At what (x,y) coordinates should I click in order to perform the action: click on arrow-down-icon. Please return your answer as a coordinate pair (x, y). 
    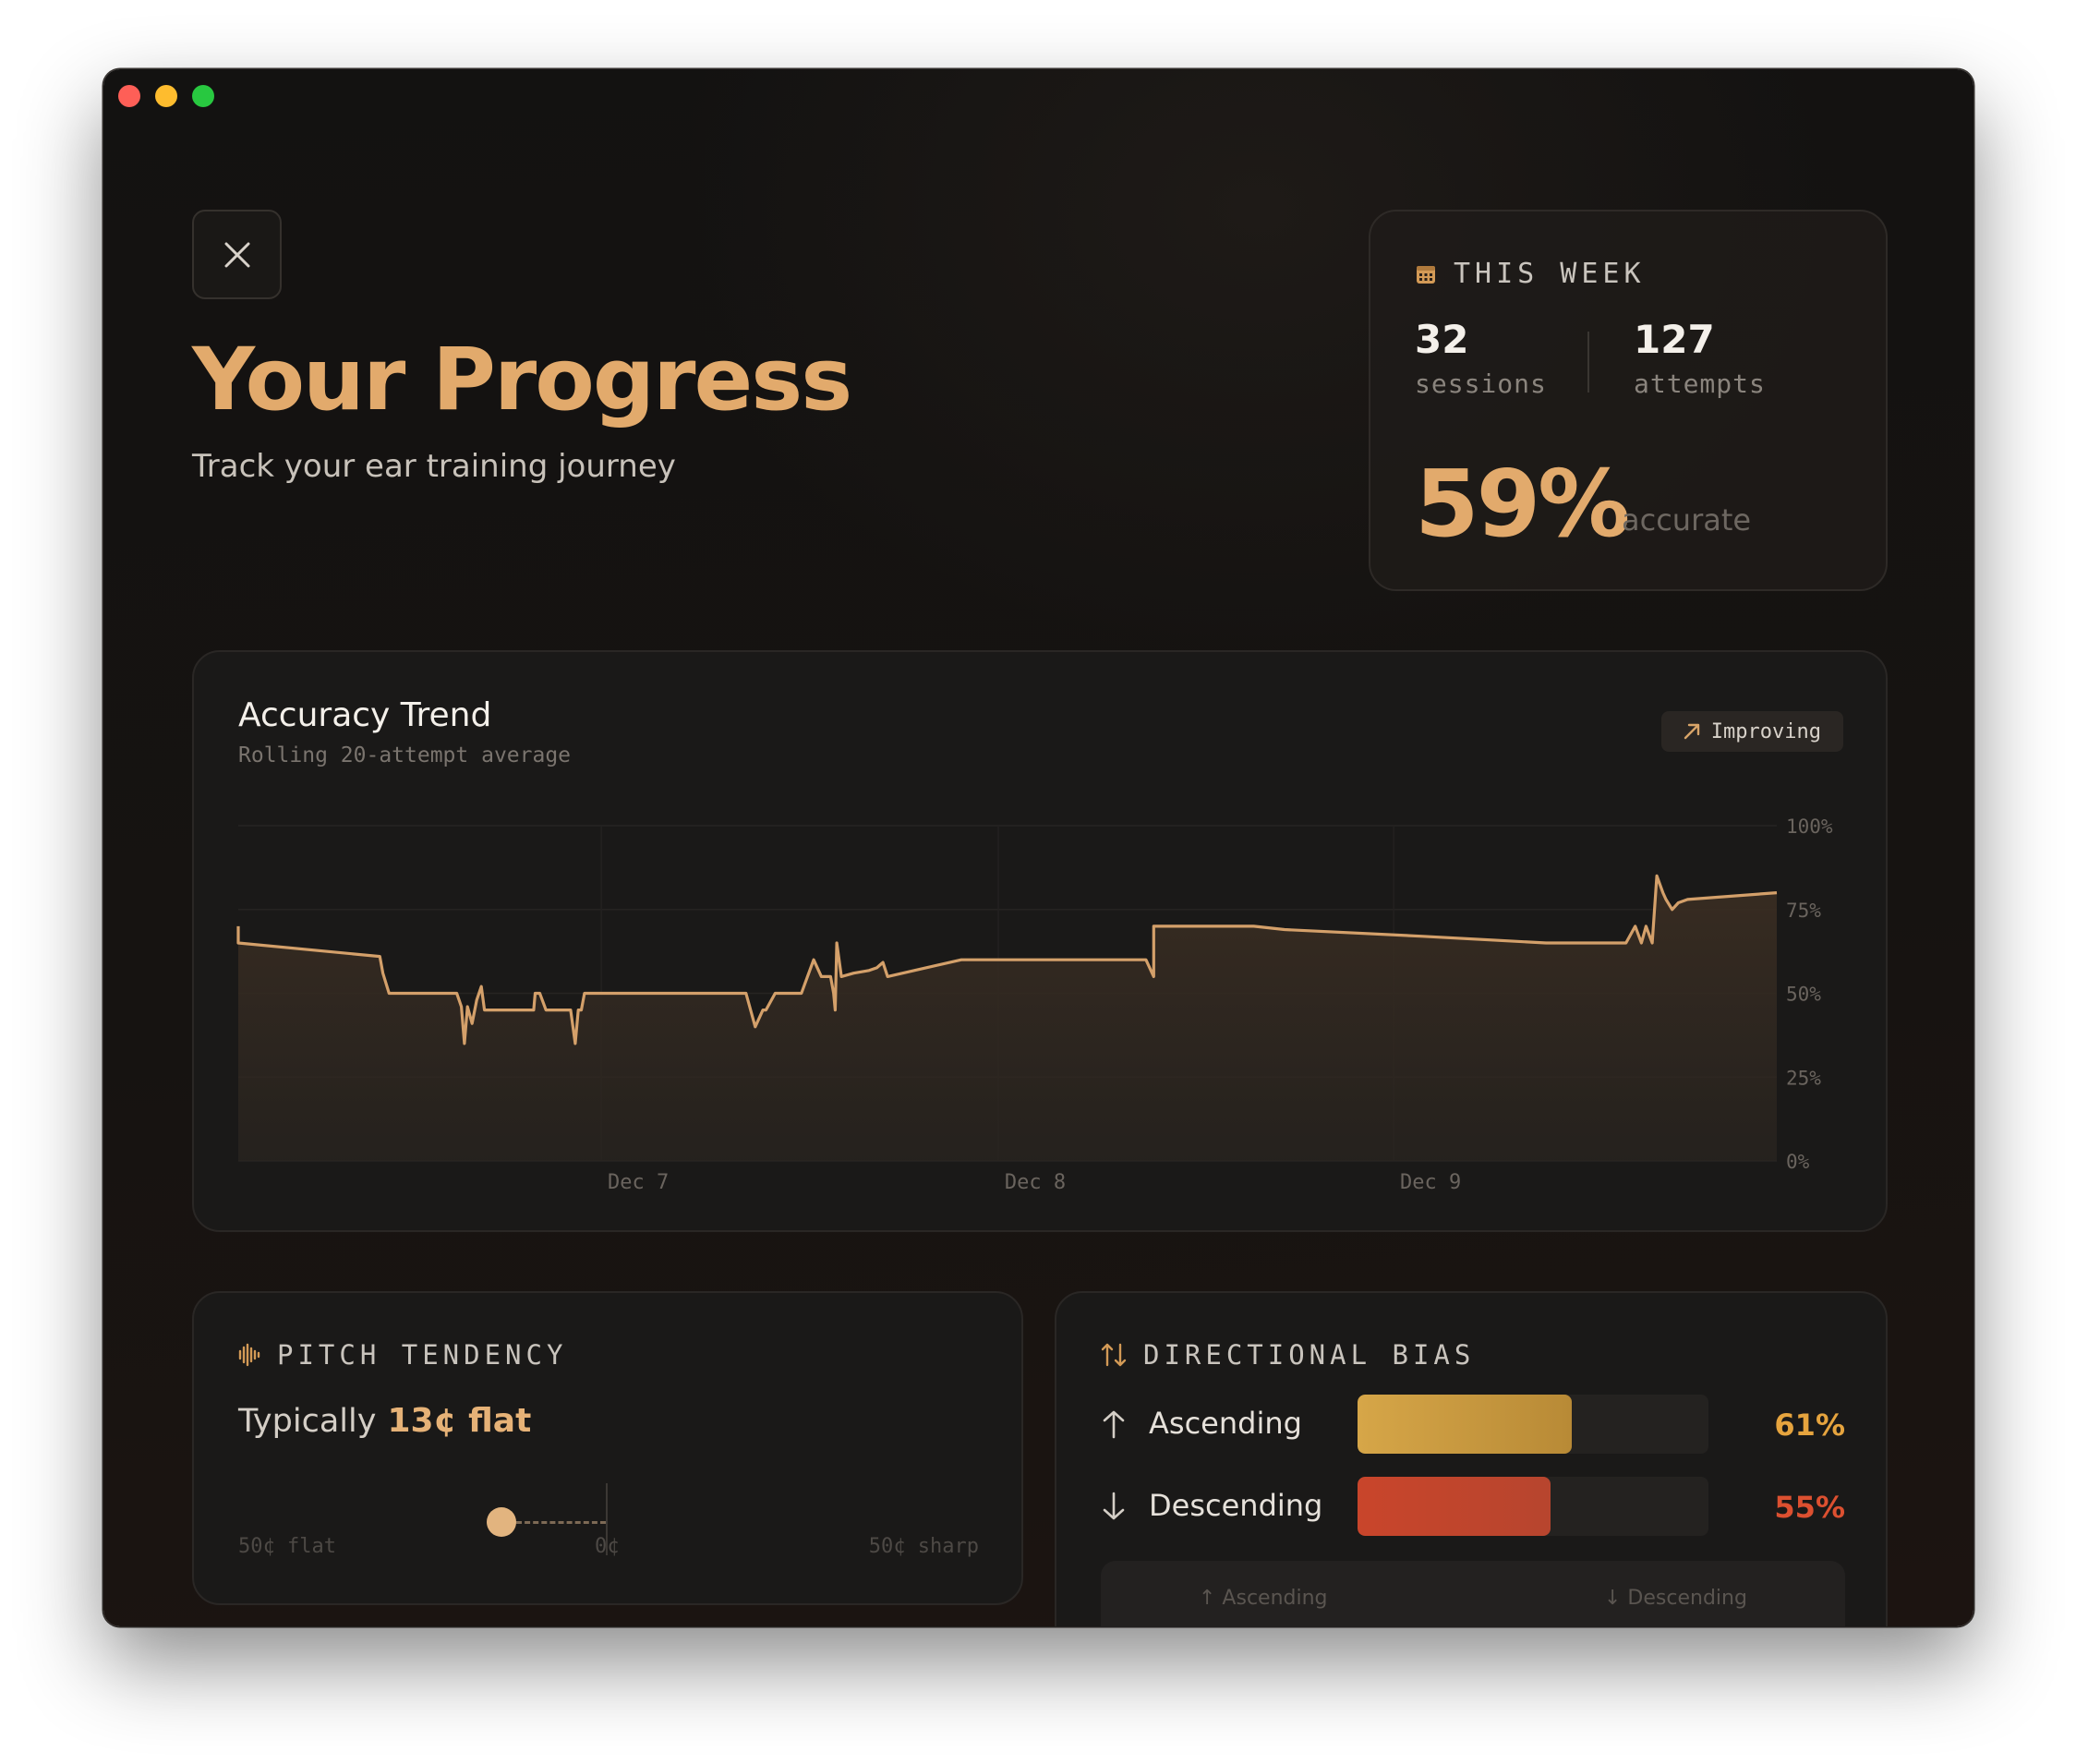
    Looking at the image, I should click on (1114, 1506).